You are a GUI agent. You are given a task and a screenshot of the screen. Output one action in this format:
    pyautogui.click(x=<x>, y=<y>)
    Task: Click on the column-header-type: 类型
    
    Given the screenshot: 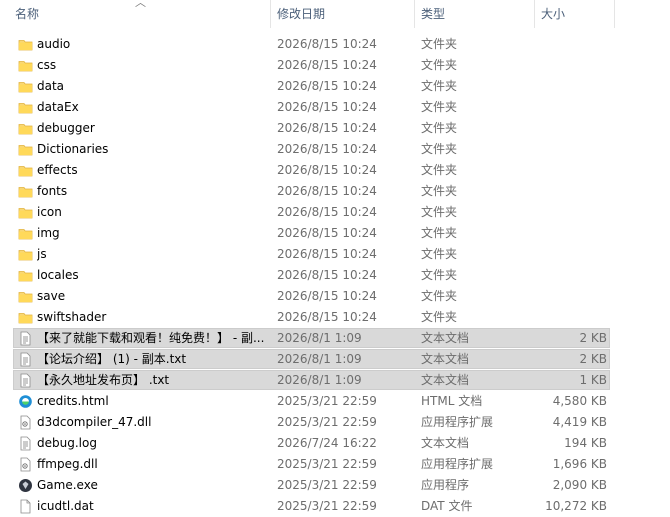 What is the action you would take?
    pyautogui.click(x=433, y=14)
    